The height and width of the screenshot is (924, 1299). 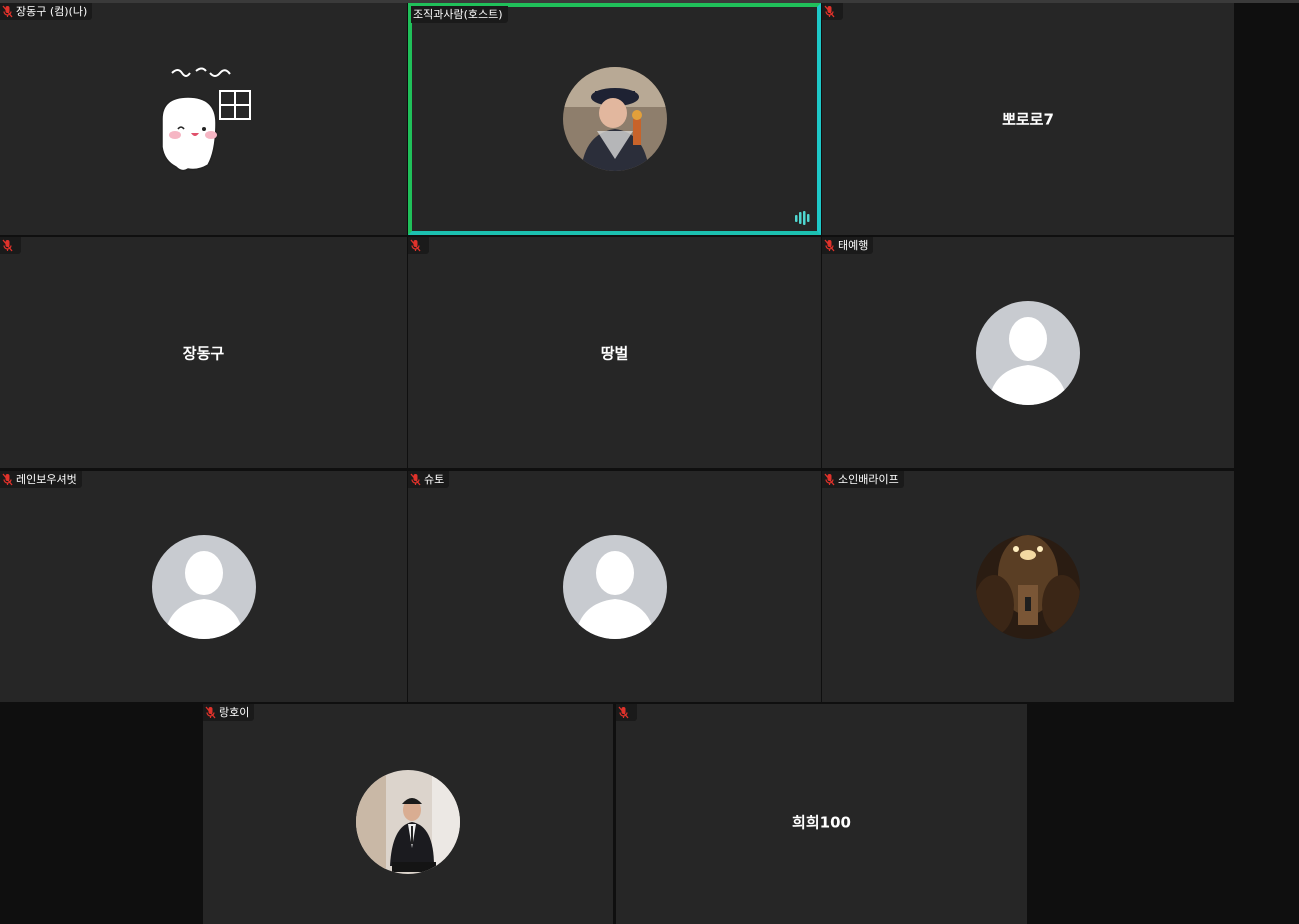 I want to click on video-tile-ttangbeol: 땅벌, so click(x=614, y=352).